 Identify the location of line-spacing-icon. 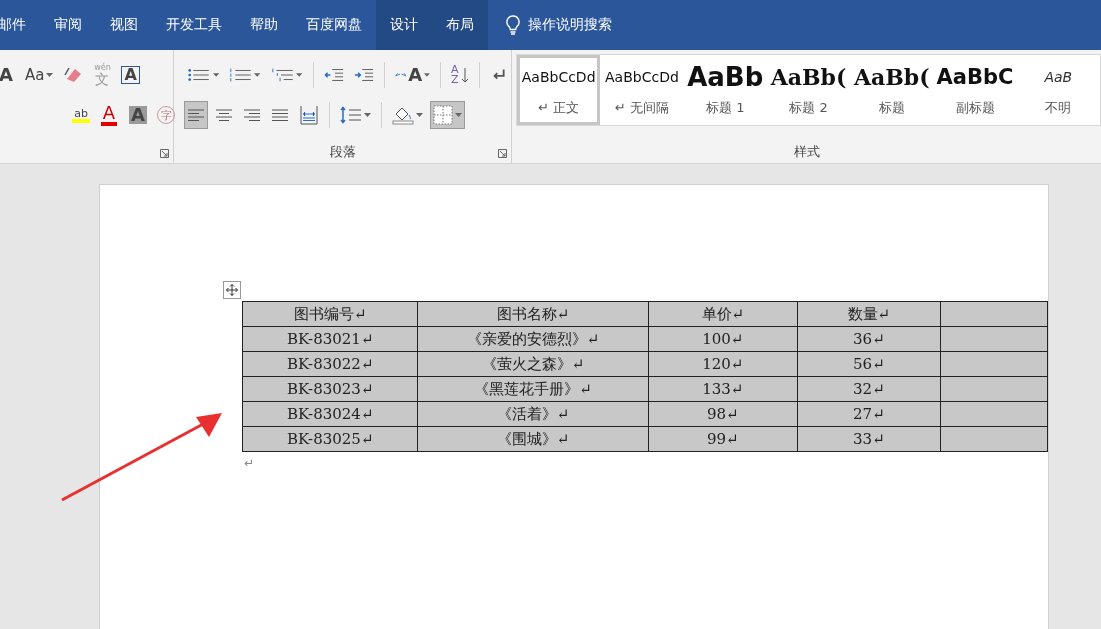
(351, 115).